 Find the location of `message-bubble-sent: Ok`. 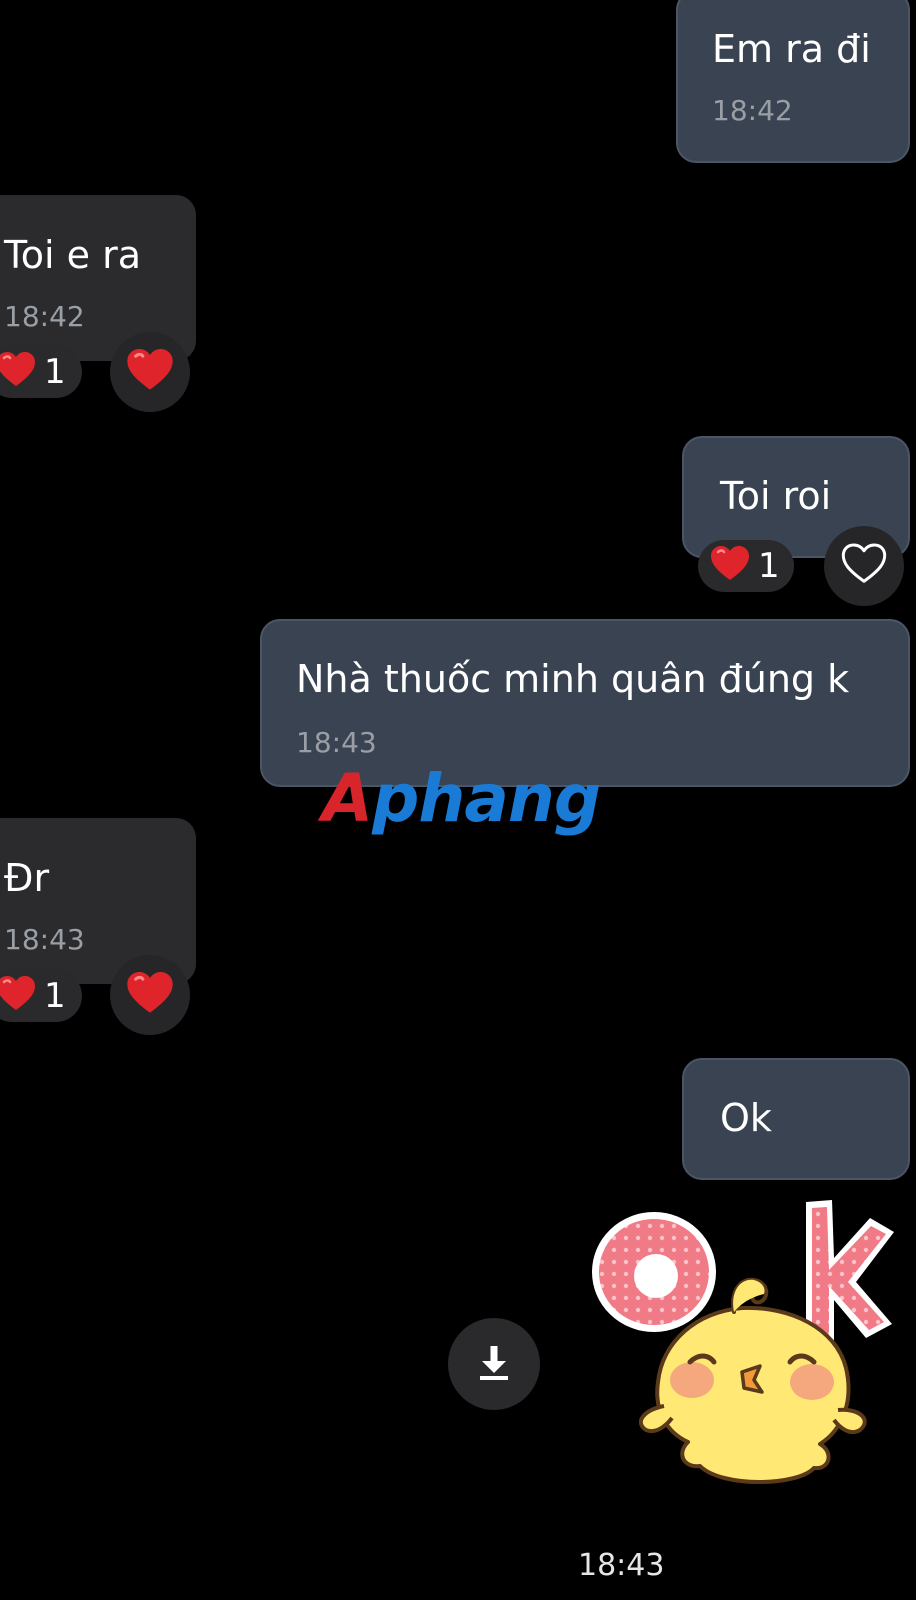

message-bubble-sent: Ok is located at coordinates (796, 1119).